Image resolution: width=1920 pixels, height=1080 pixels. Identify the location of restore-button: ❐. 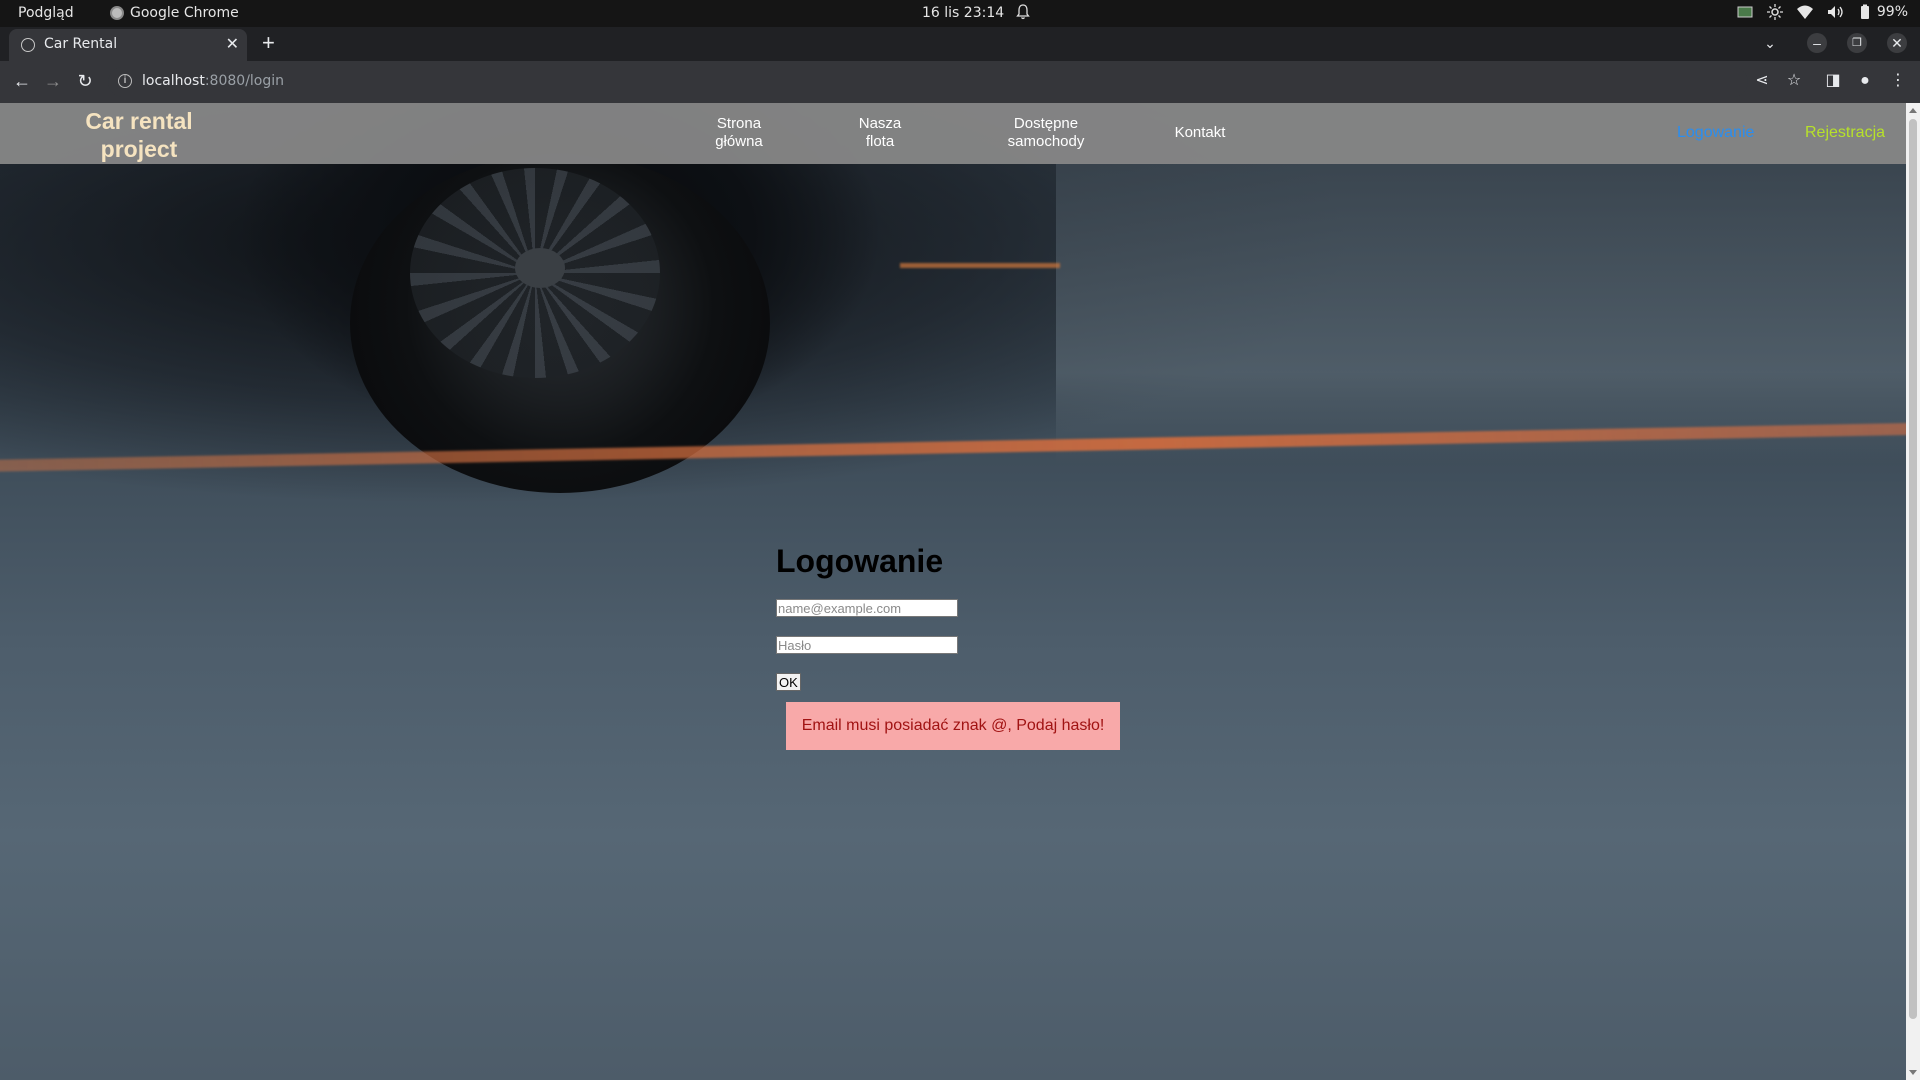
(1857, 43).